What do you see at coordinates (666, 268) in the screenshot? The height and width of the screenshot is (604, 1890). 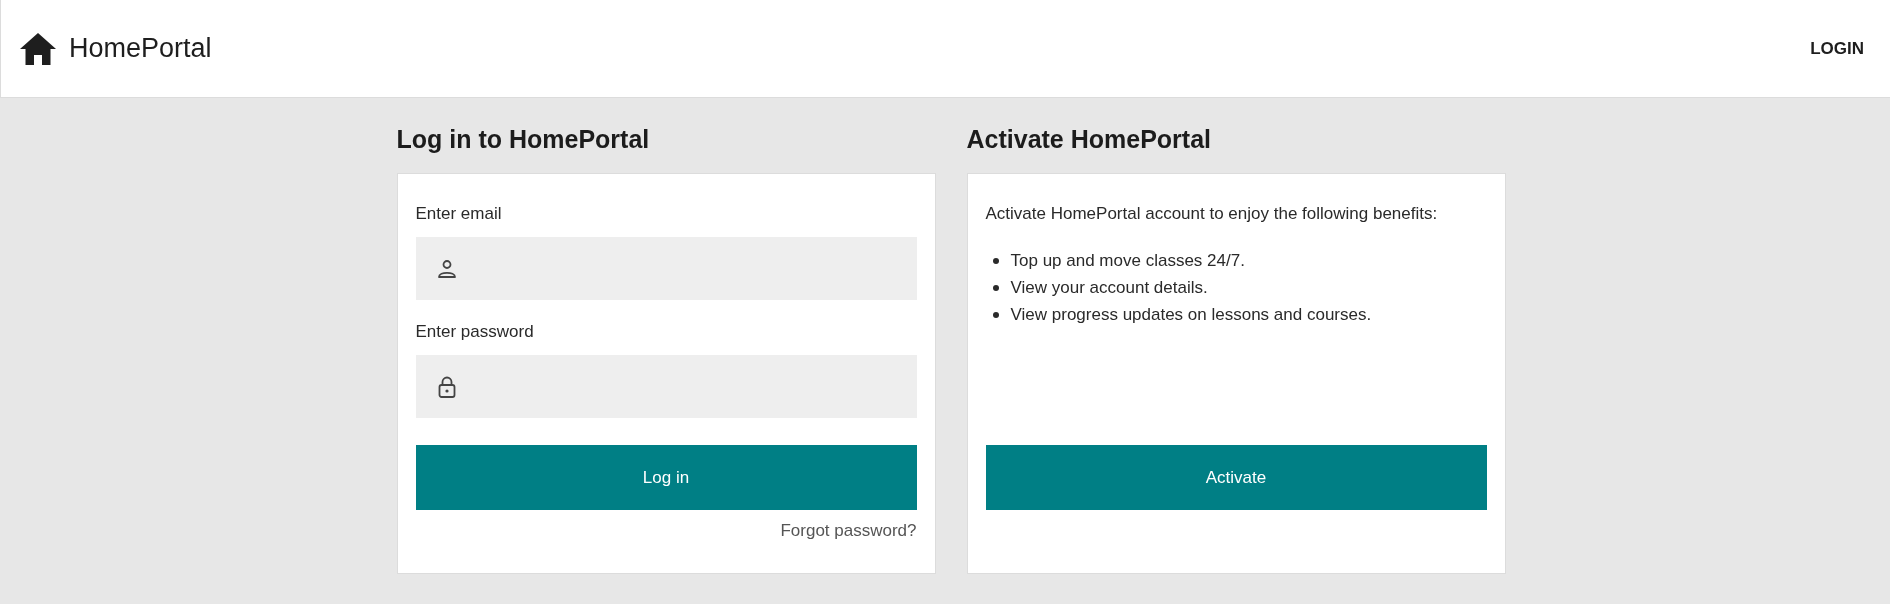 I see `email-field` at bounding box center [666, 268].